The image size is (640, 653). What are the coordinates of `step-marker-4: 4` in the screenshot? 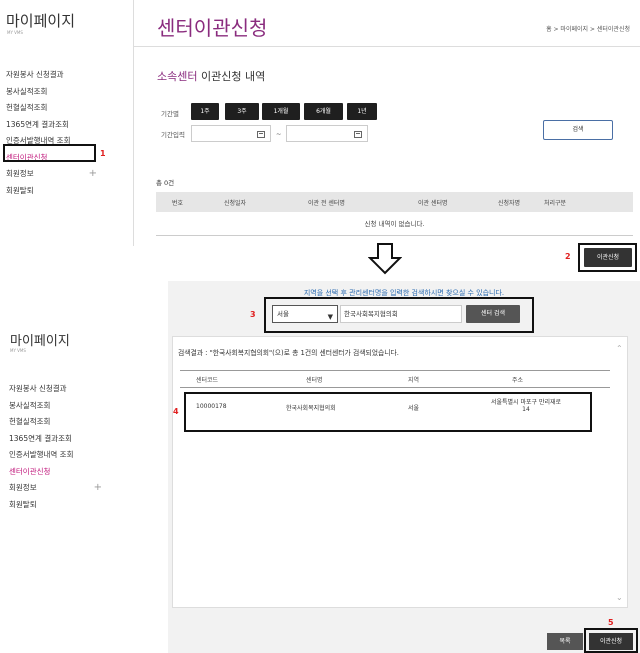 It's located at (176, 411).